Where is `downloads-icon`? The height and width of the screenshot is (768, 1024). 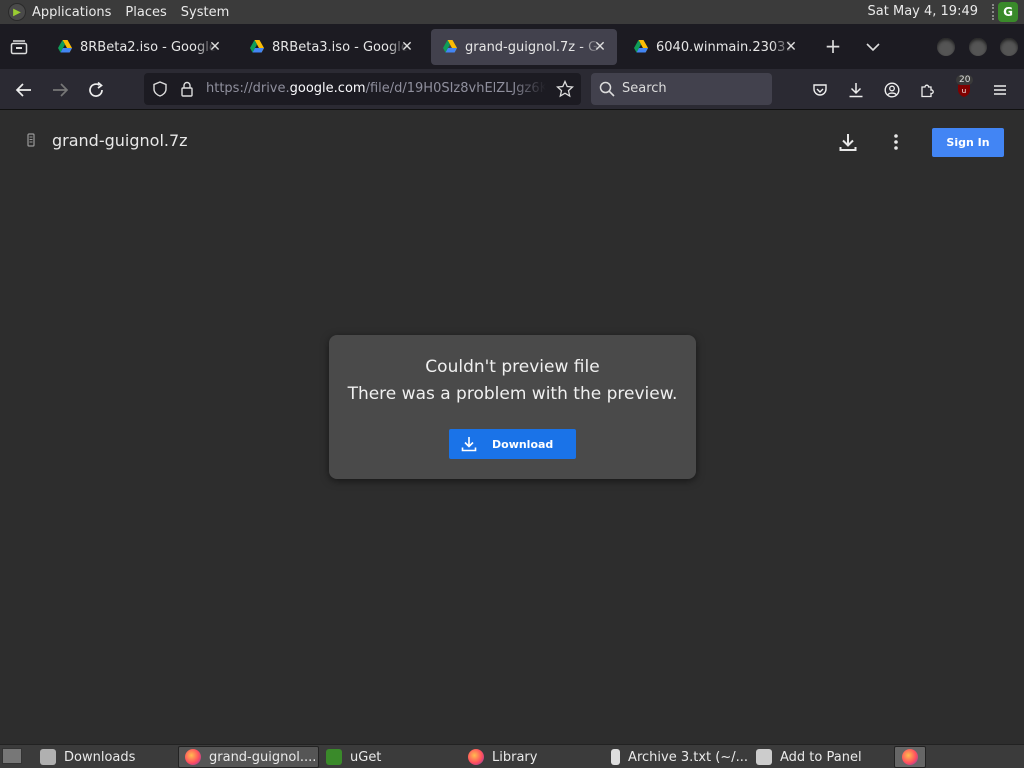 downloads-icon is located at coordinates (856, 90).